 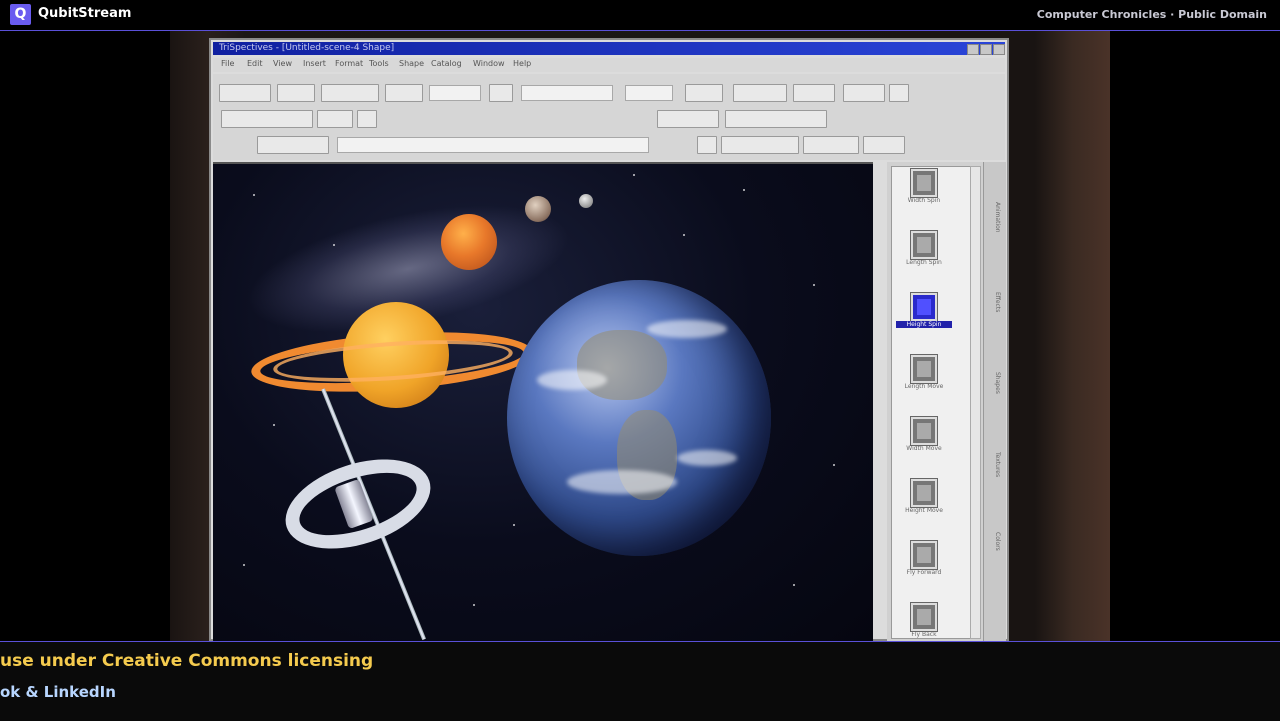 I want to click on qubitstream-logo: Q, so click(x=20, y=14).